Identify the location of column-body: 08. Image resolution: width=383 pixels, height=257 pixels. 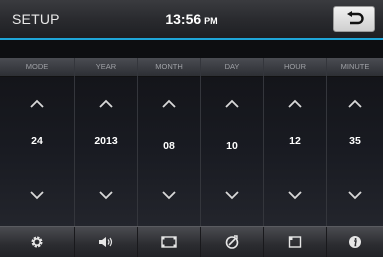
(169, 152).